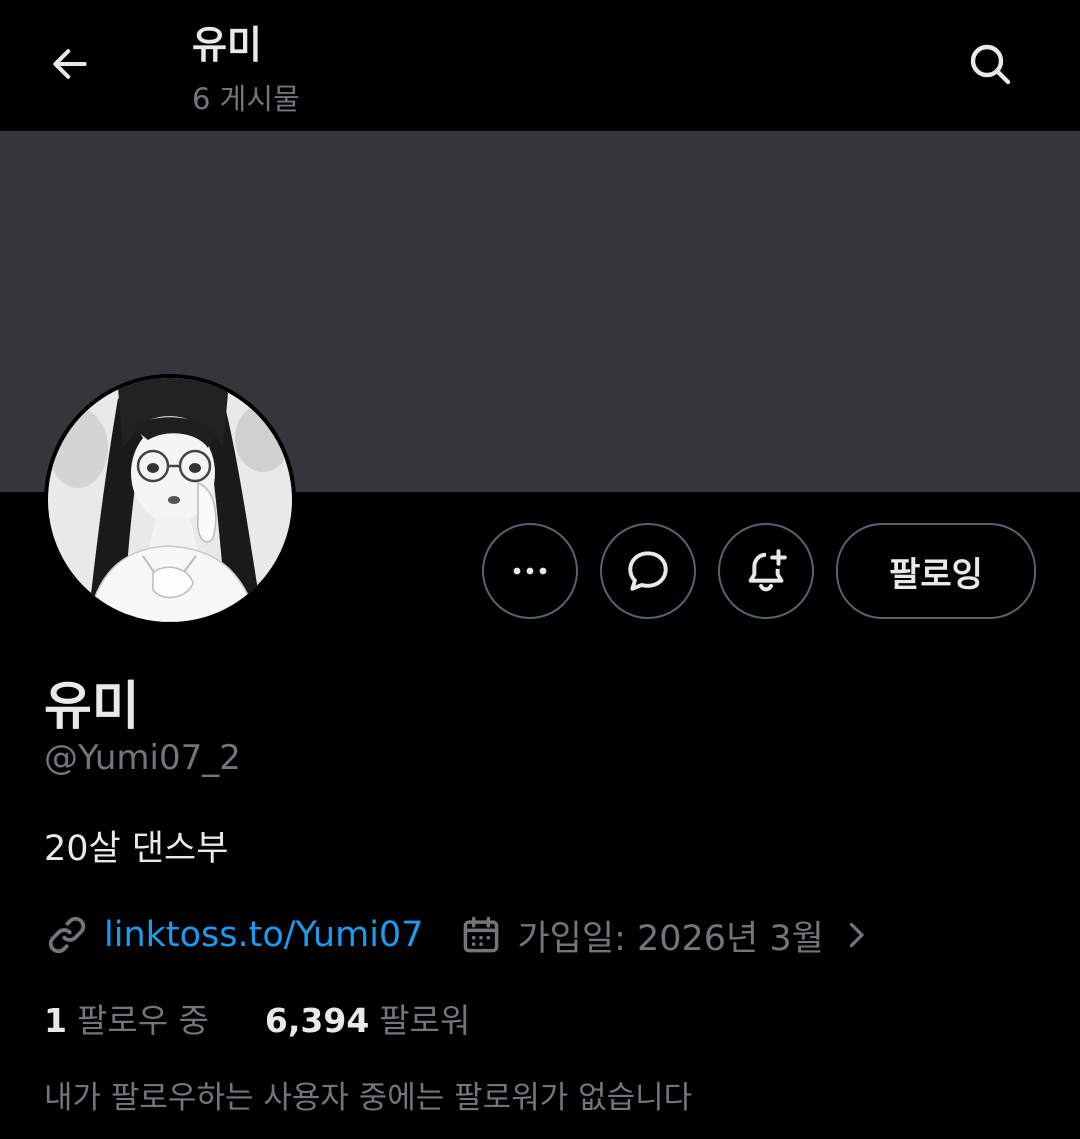 Image resolution: width=1080 pixels, height=1139 pixels. Describe the element at coordinates (142, 758) in the screenshot. I see `user-handle: @Yumi07_2` at that location.